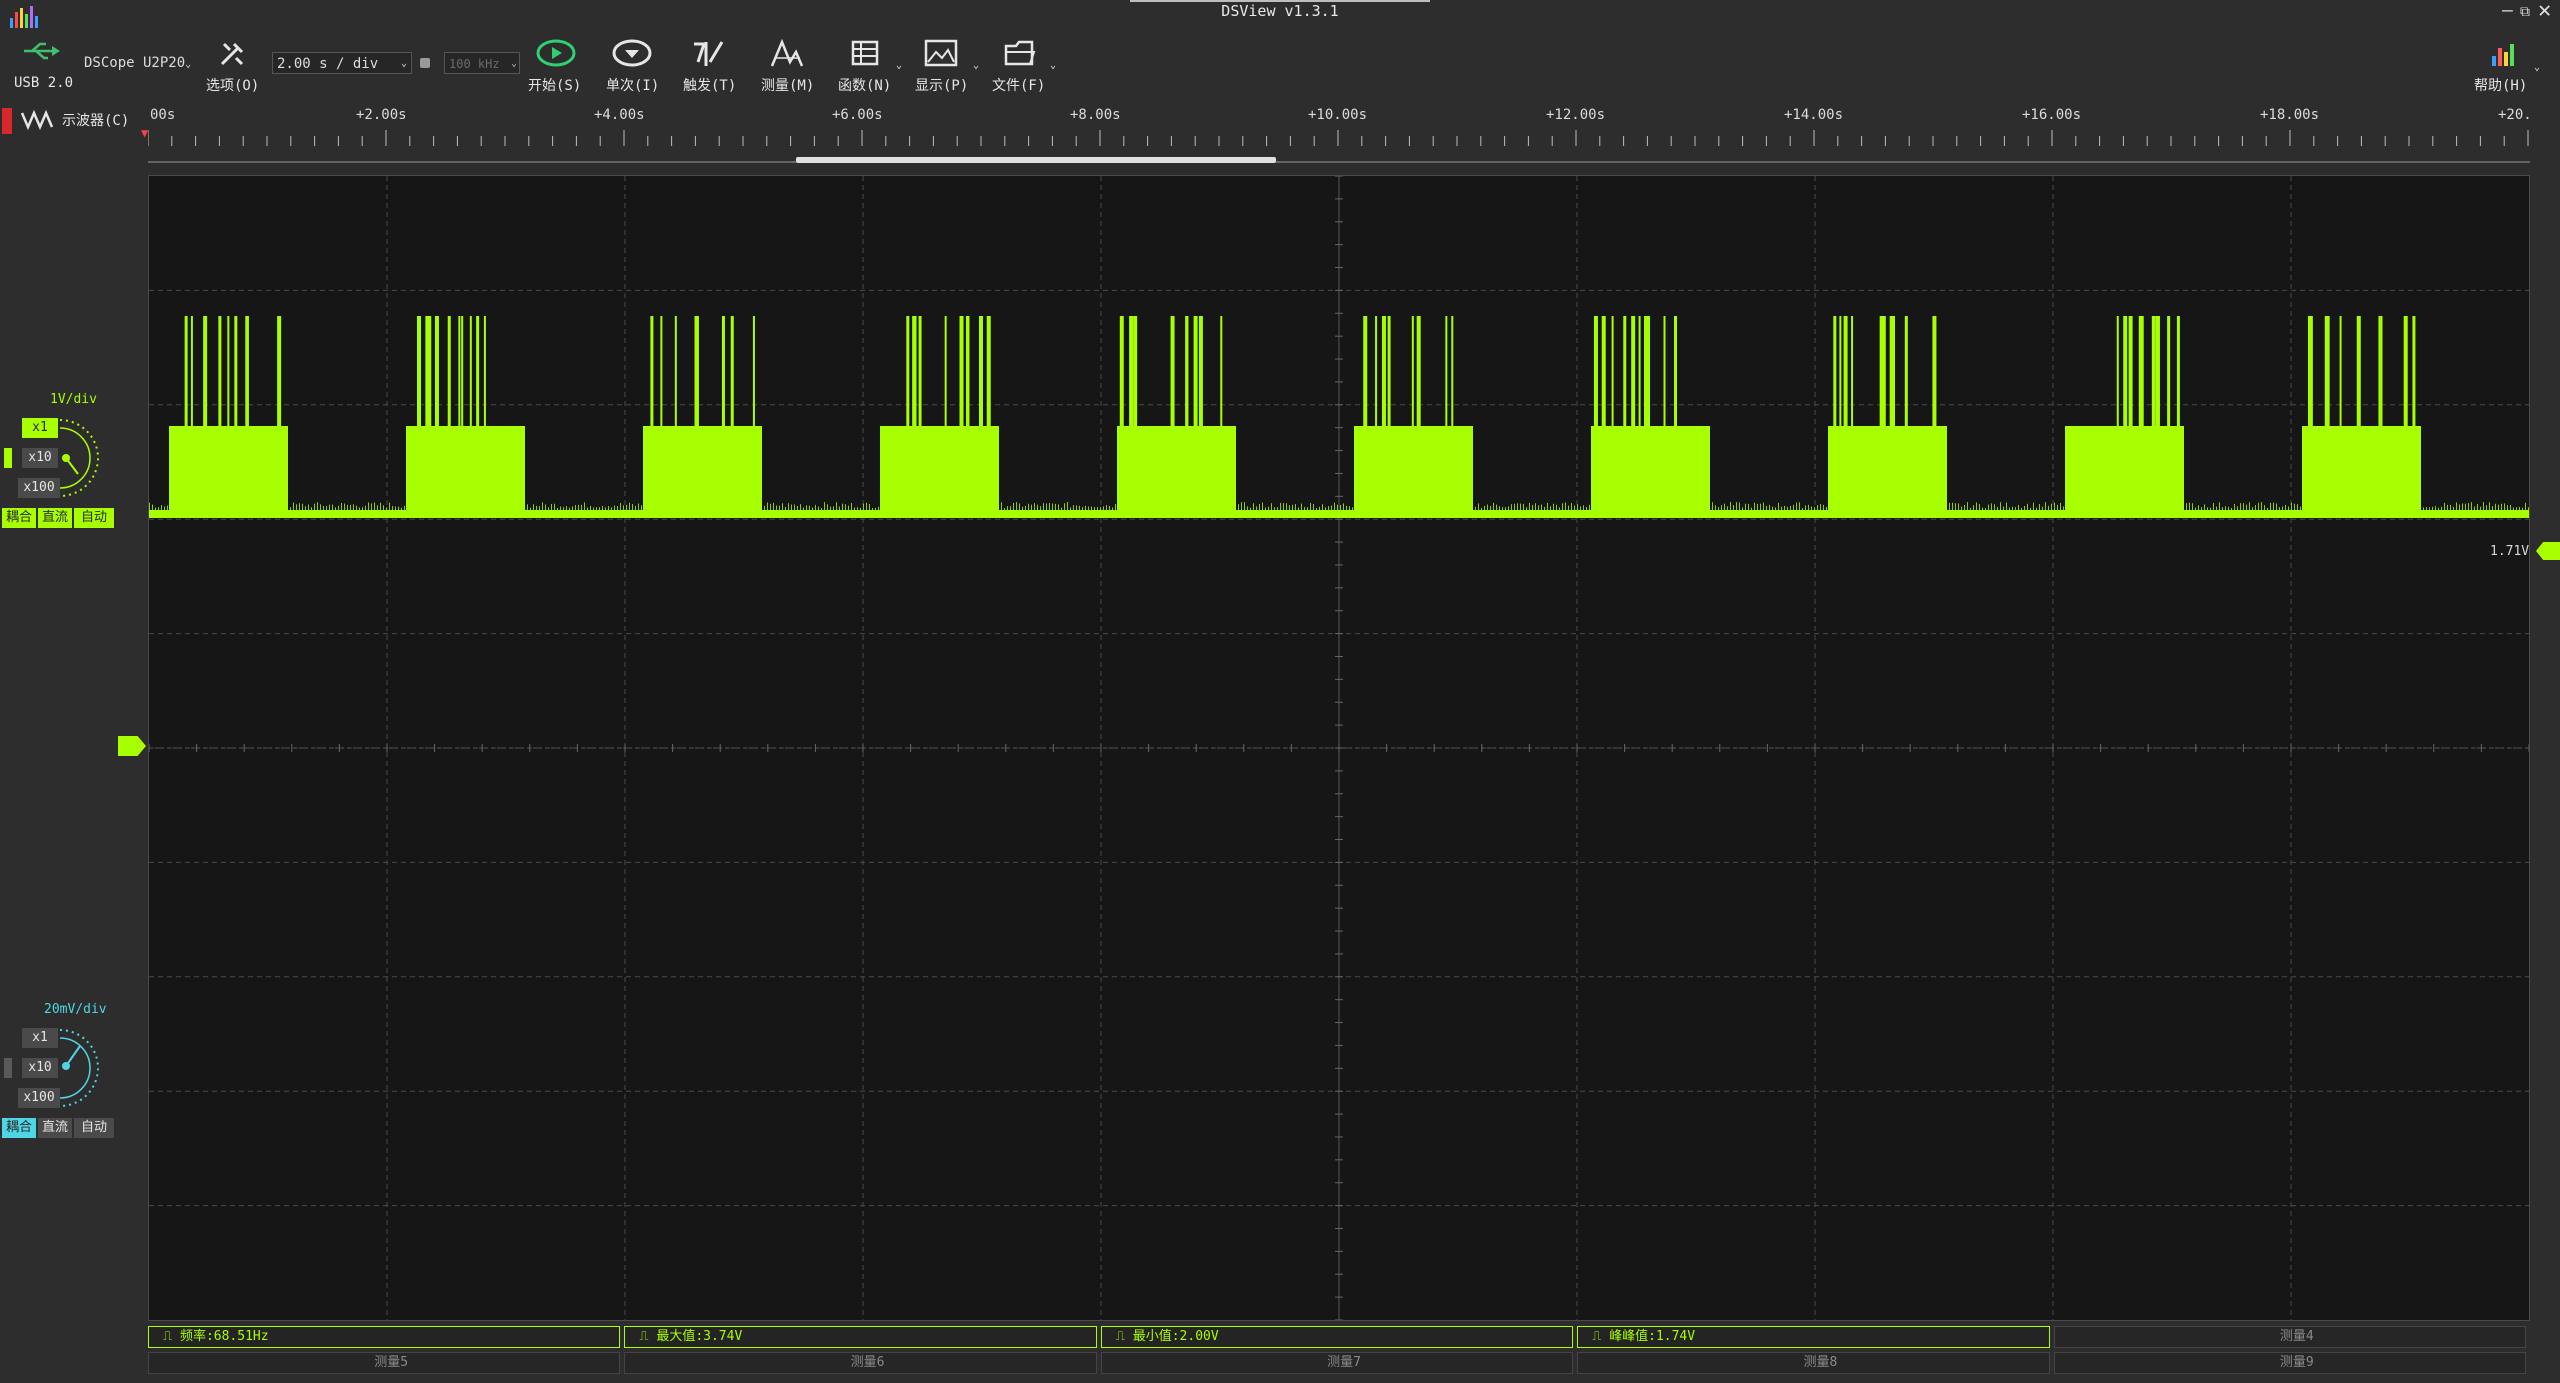  Describe the element at coordinates (84, 458) in the screenshot. I see `ch1-vdiv-knob` at that location.